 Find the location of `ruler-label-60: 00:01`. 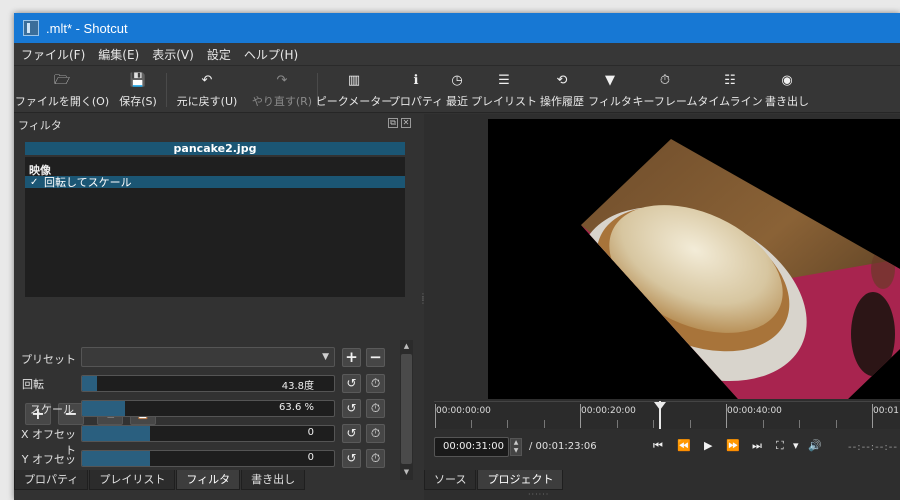

ruler-label-60: 00:01 is located at coordinates (886, 411).